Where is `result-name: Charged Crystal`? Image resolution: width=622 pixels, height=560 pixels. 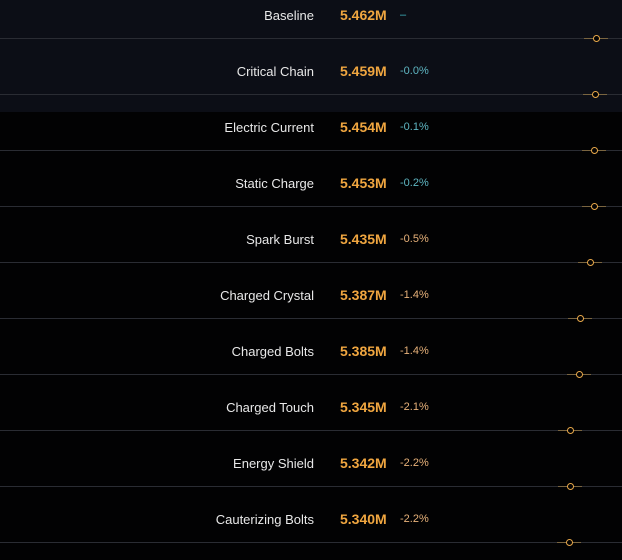
result-name: Charged Crystal is located at coordinates (267, 295).